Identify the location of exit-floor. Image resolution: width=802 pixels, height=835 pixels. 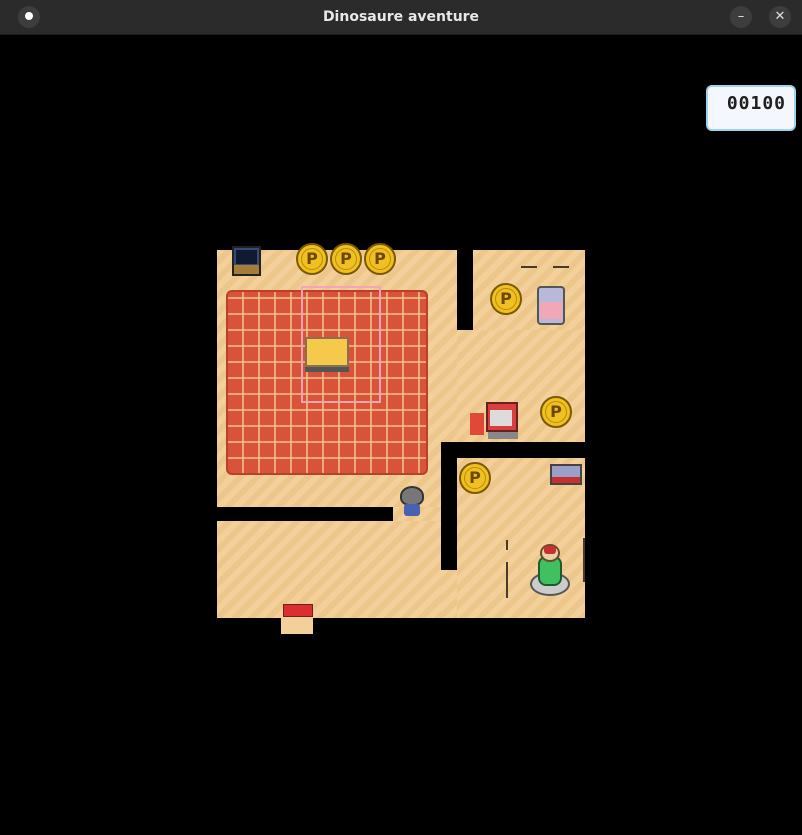
(297, 625).